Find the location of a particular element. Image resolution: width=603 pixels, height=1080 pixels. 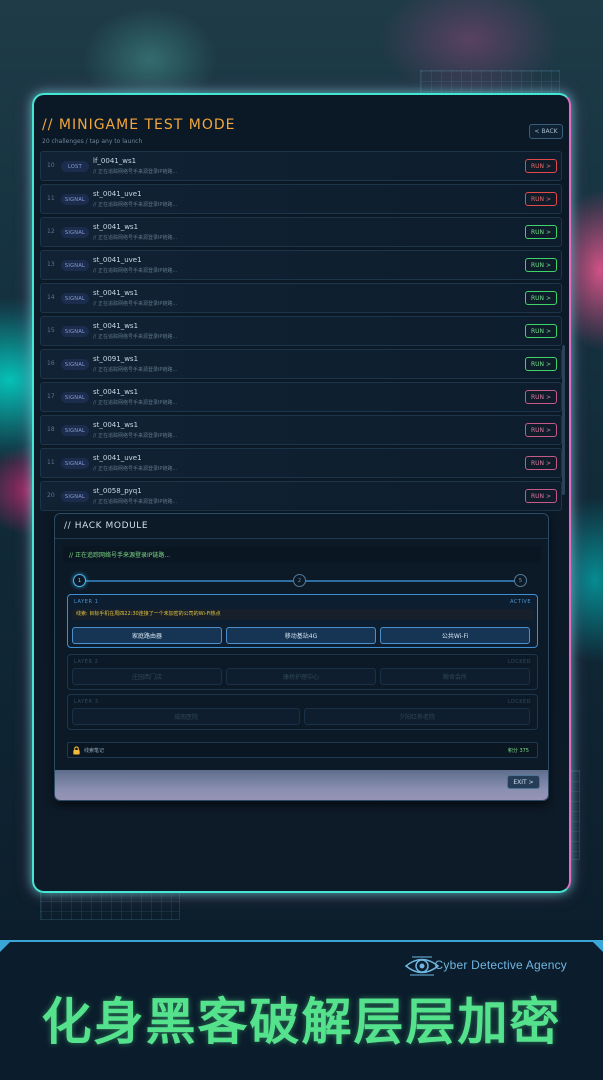

agency-name: Cyber Detective Agency is located at coordinates (500, 965).